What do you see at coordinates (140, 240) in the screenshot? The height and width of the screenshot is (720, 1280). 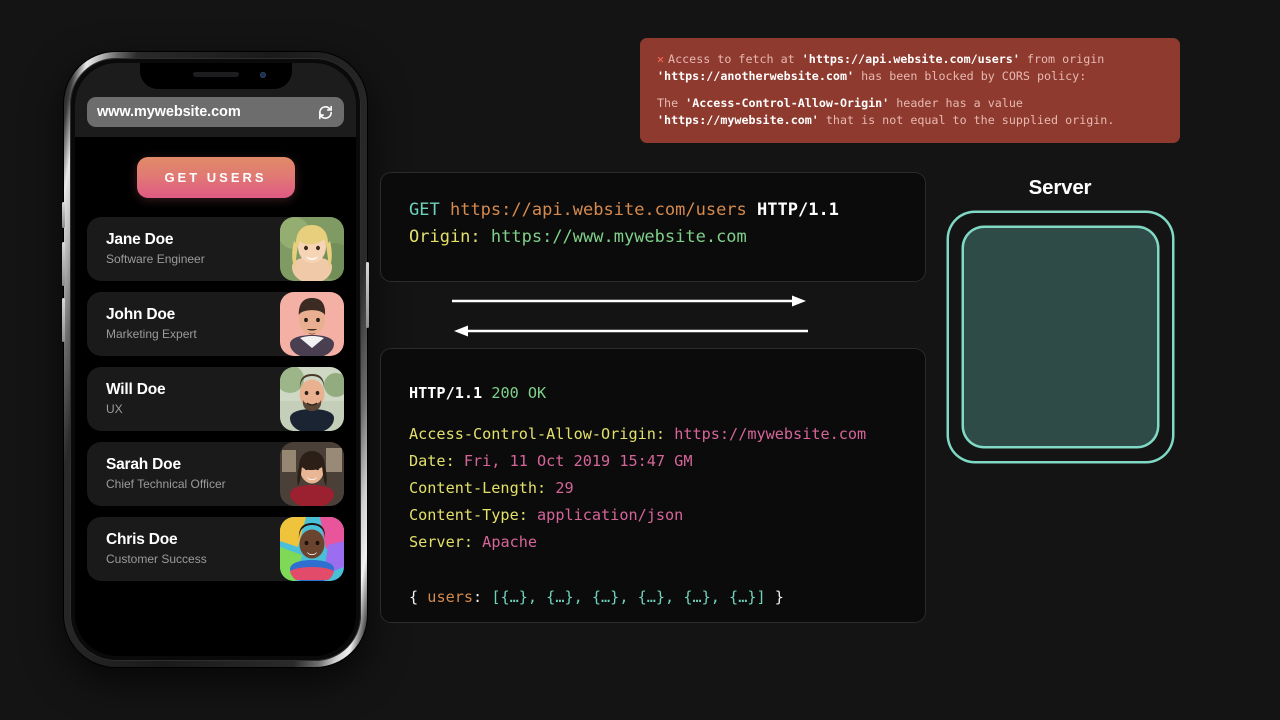 I see `user-name: Jane Doe` at bounding box center [140, 240].